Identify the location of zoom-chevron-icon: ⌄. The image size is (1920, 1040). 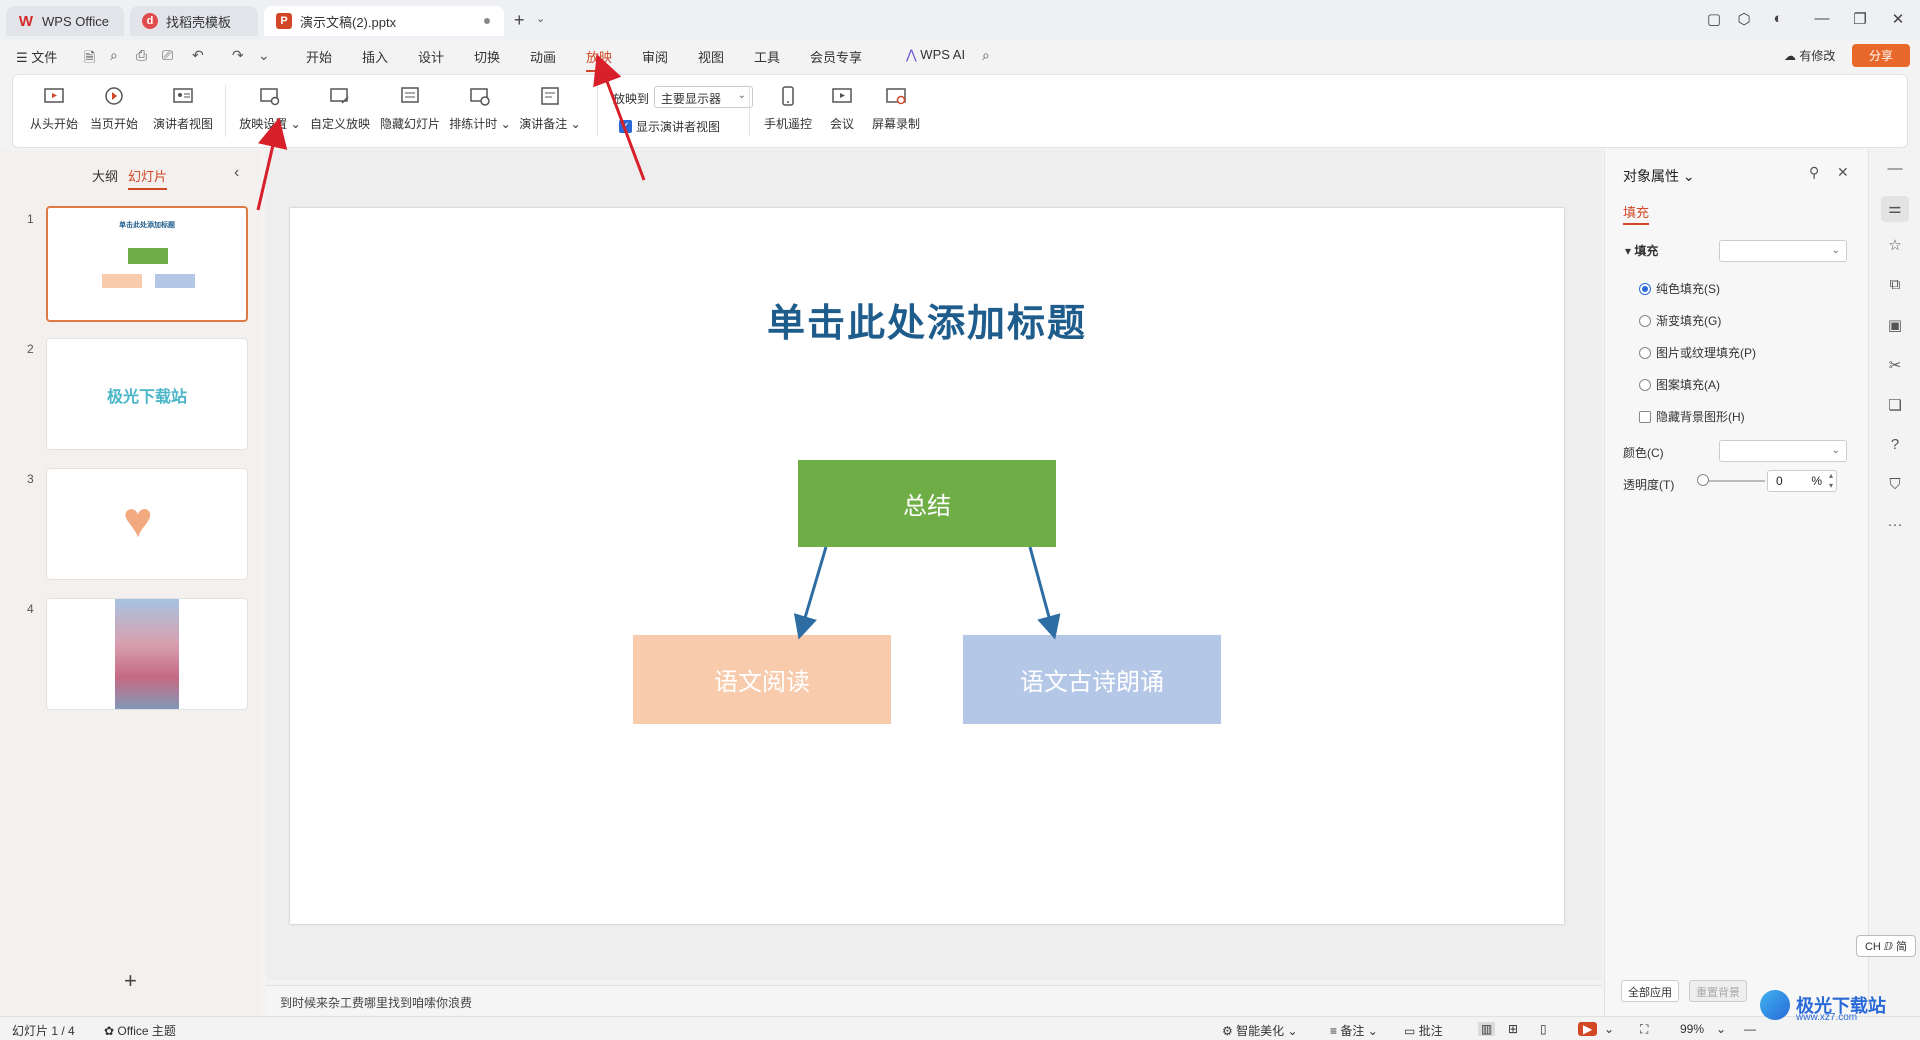
(1721, 1029).